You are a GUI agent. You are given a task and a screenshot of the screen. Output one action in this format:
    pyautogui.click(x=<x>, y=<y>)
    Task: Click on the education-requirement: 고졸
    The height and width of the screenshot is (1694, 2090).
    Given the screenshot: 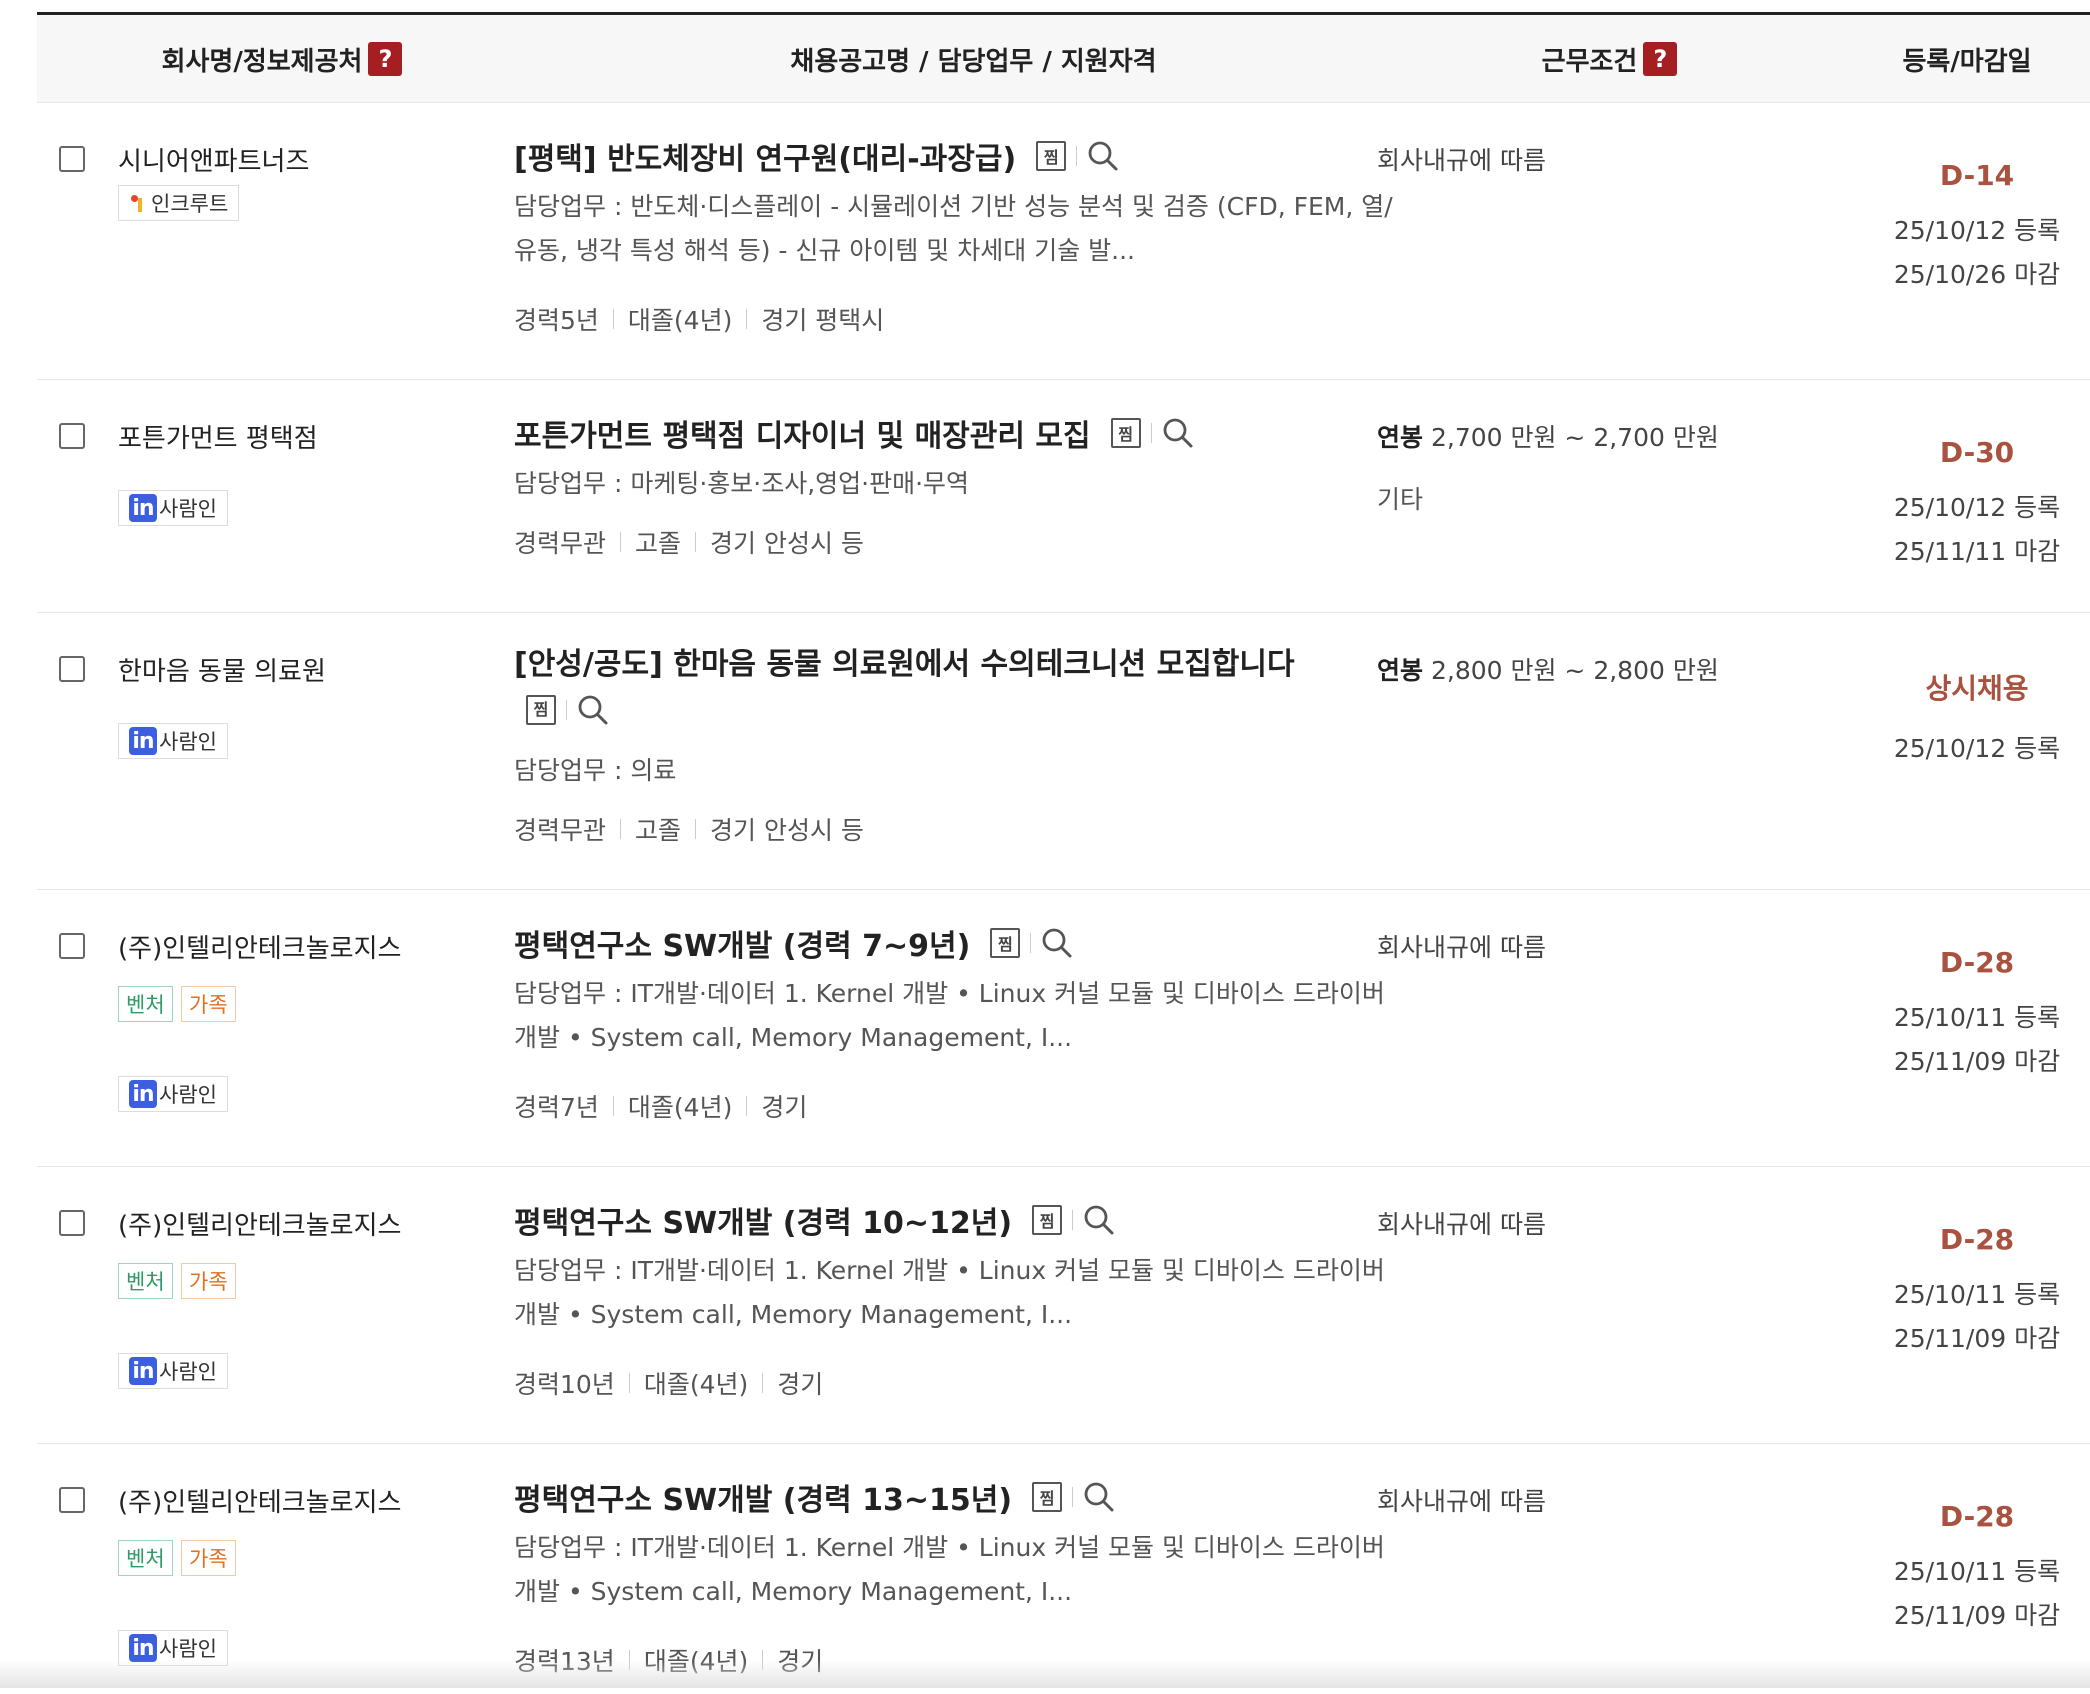 What is the action you would take?
    pyautogui.click(x=658, y=542)
    